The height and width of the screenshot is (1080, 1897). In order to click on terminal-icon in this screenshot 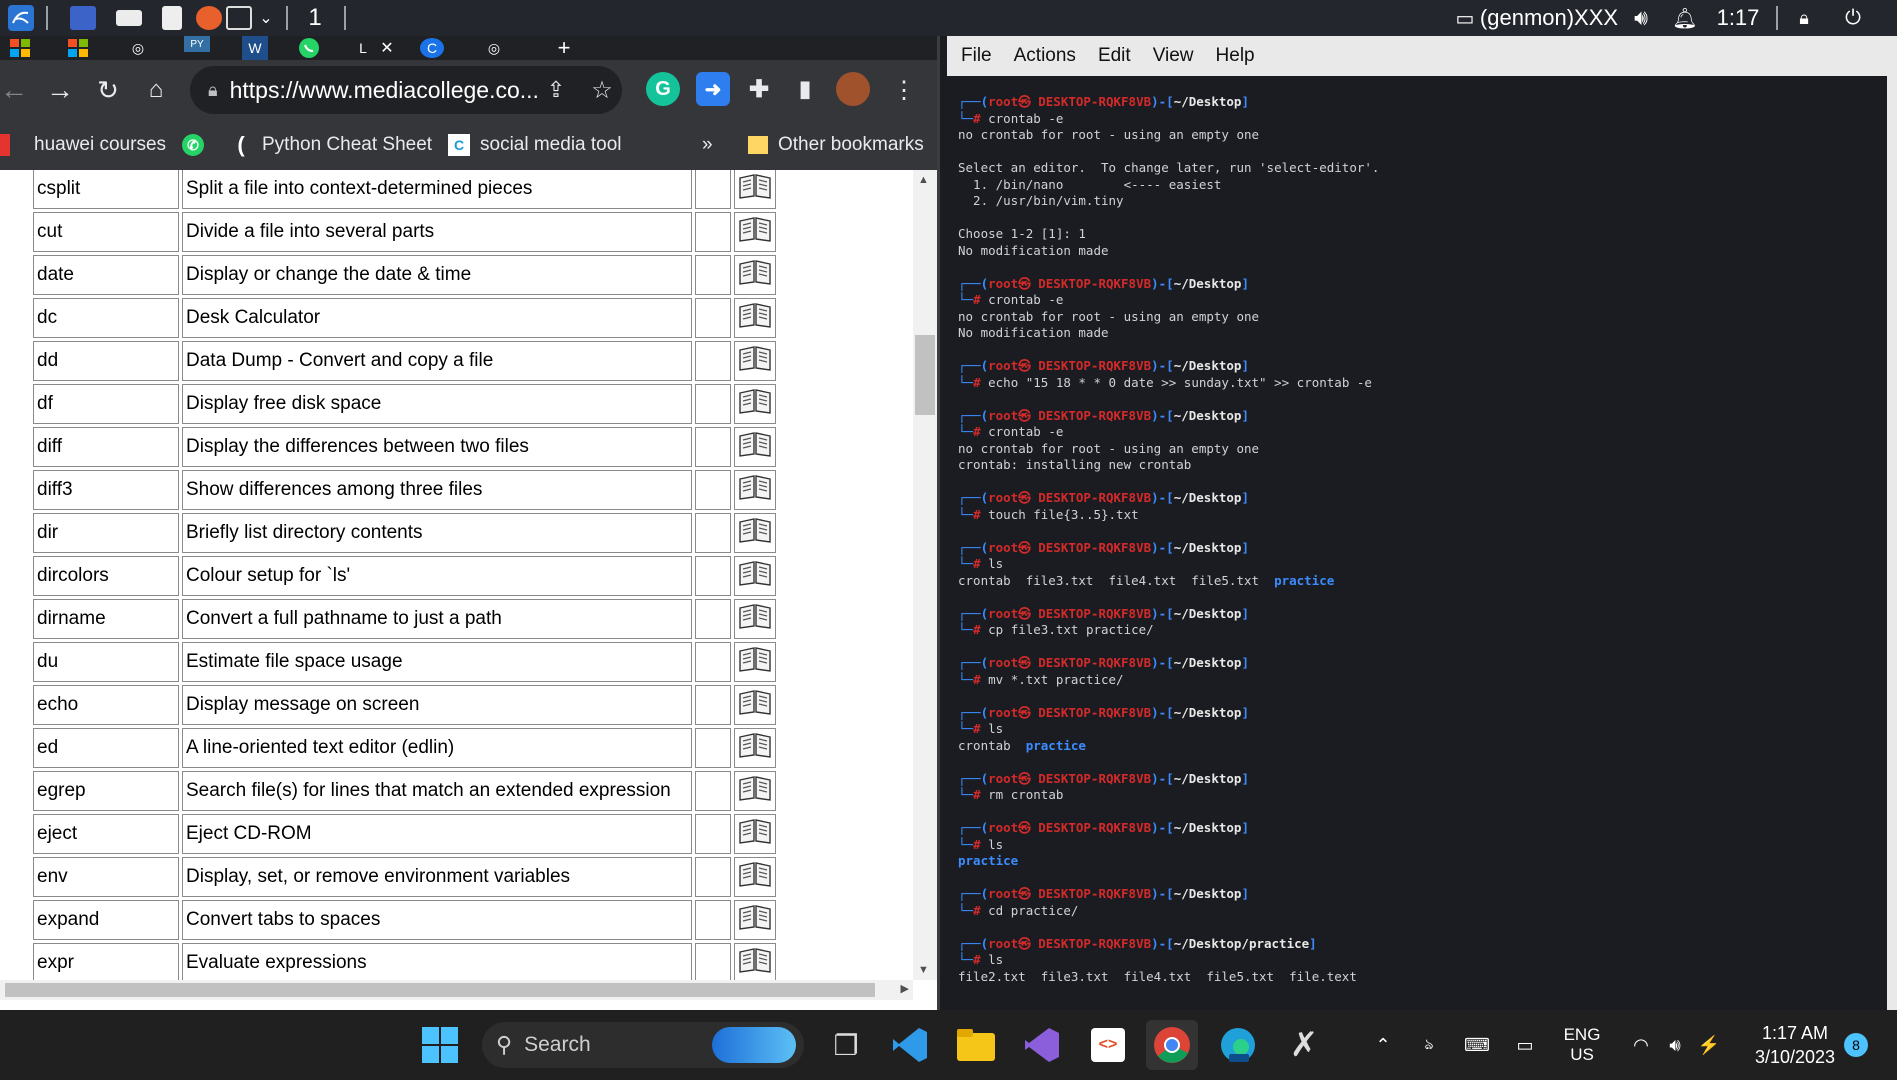, I will do `click(239, 18)`.